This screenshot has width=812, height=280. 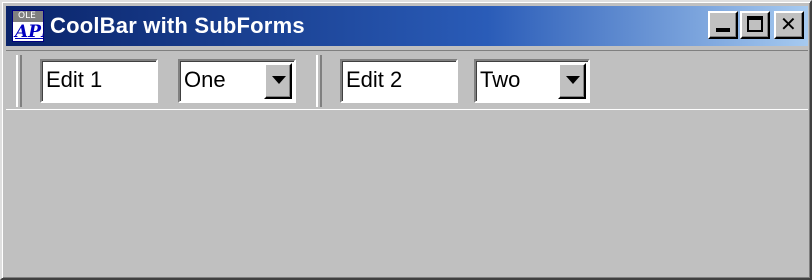 What do you see at coordinates (99, 81) in the screenshot?
I see `edit-field-1: Edit 1` at bounding box center [99, 81].